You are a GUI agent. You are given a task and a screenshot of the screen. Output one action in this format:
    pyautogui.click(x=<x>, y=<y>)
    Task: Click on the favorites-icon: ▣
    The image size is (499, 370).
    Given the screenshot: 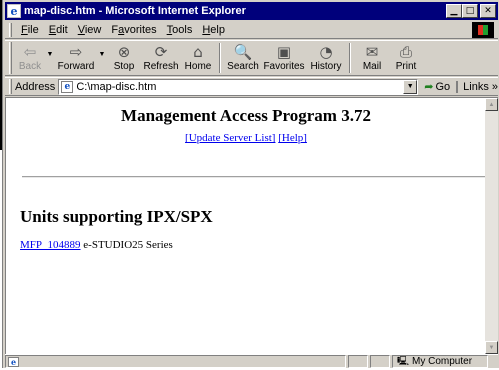 What is the action you would take?
    pyautogui.click(x=284, y=52)
    